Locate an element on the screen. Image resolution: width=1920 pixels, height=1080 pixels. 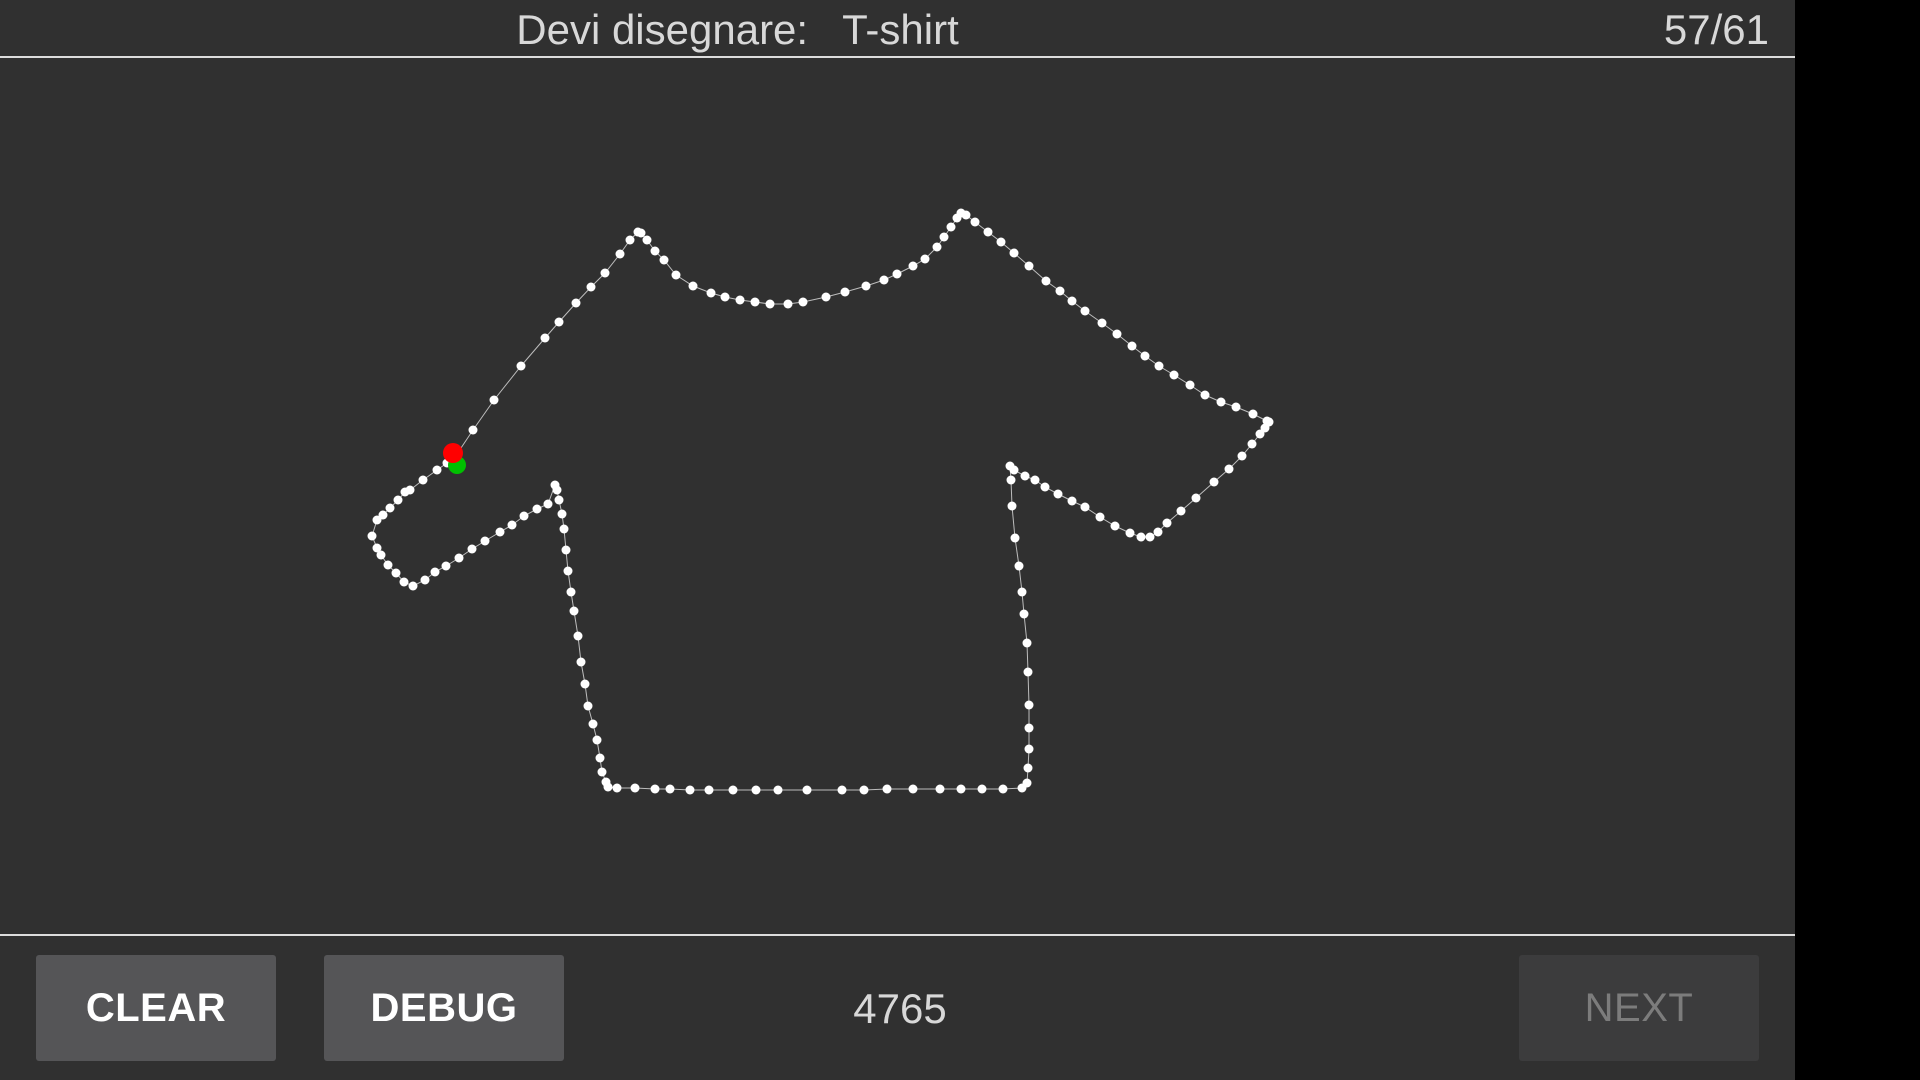
clear-button: CLEAR is located at coordinates (156, 1008).